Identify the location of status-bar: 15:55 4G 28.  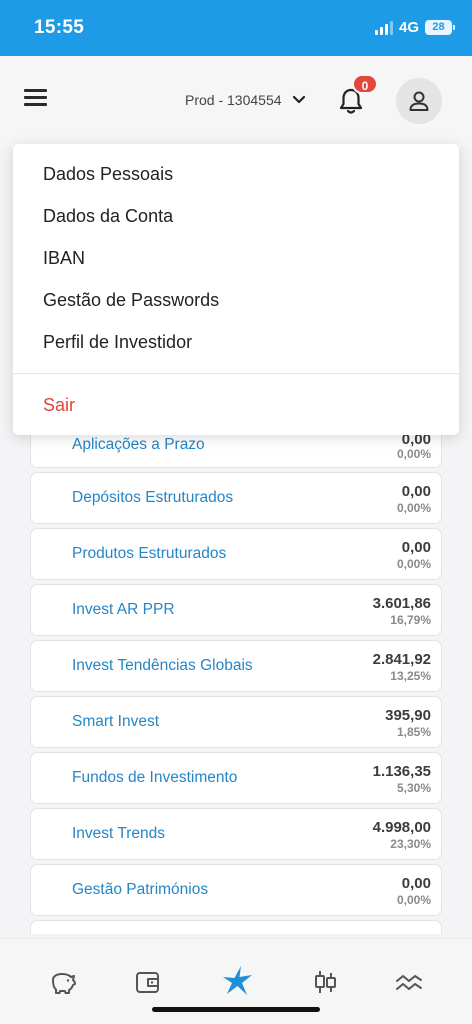
(236, 28).